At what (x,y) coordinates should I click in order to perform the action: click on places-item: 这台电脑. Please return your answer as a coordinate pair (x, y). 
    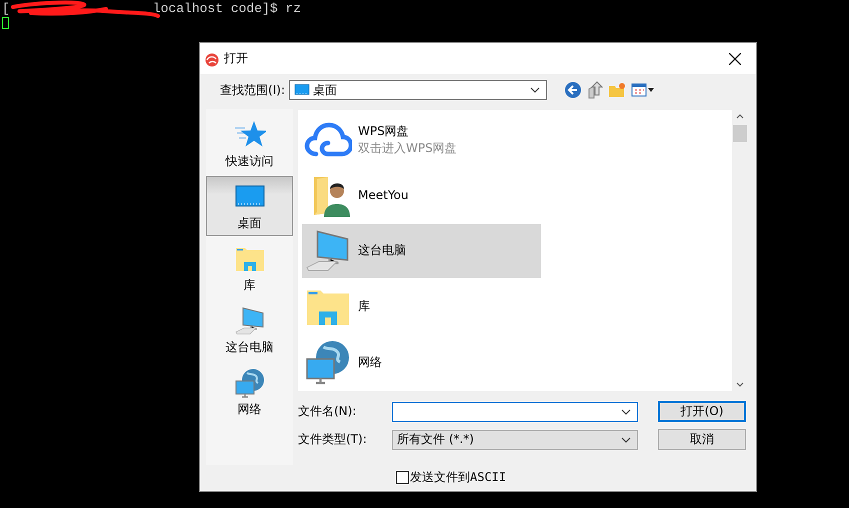
    Looking at the image, I should click on (249, 330).